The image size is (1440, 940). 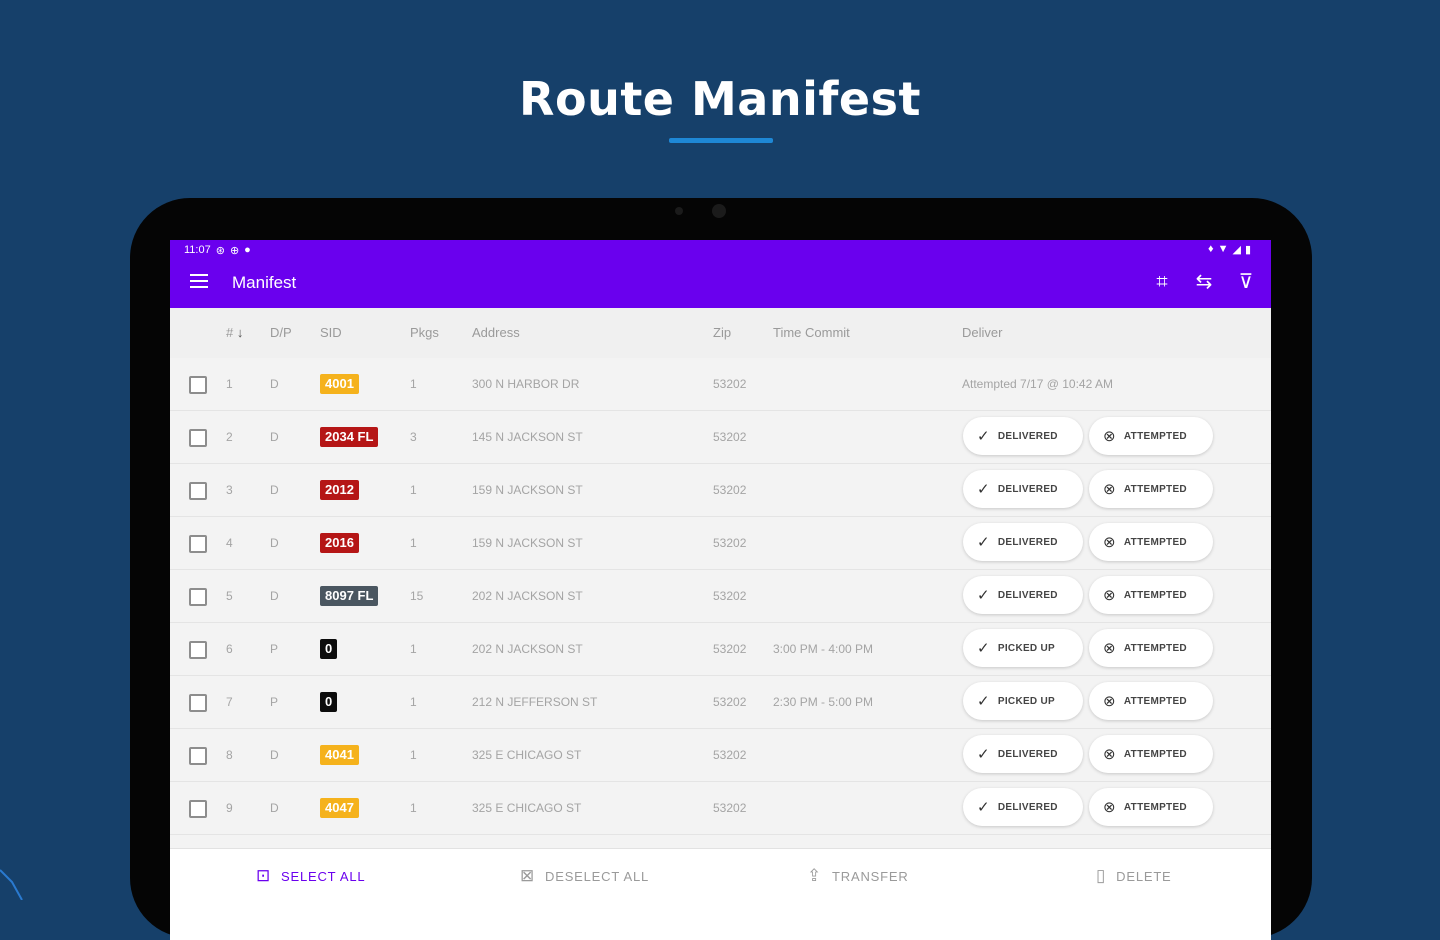 I want to click on app-notification-icon: ⊕, so click(x=234, y=250).